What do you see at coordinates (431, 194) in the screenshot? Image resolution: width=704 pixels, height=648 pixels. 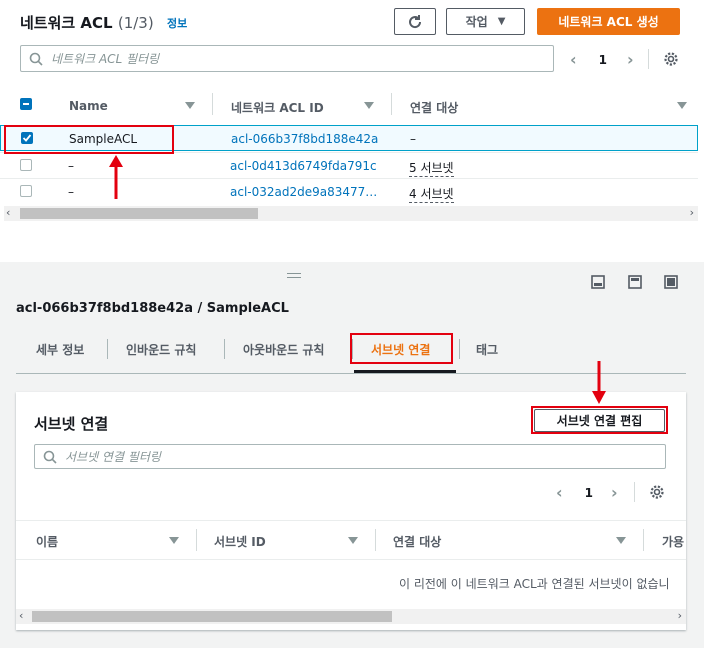 I see `row-association: 4 서브넷` at bounding box center [431, 194].